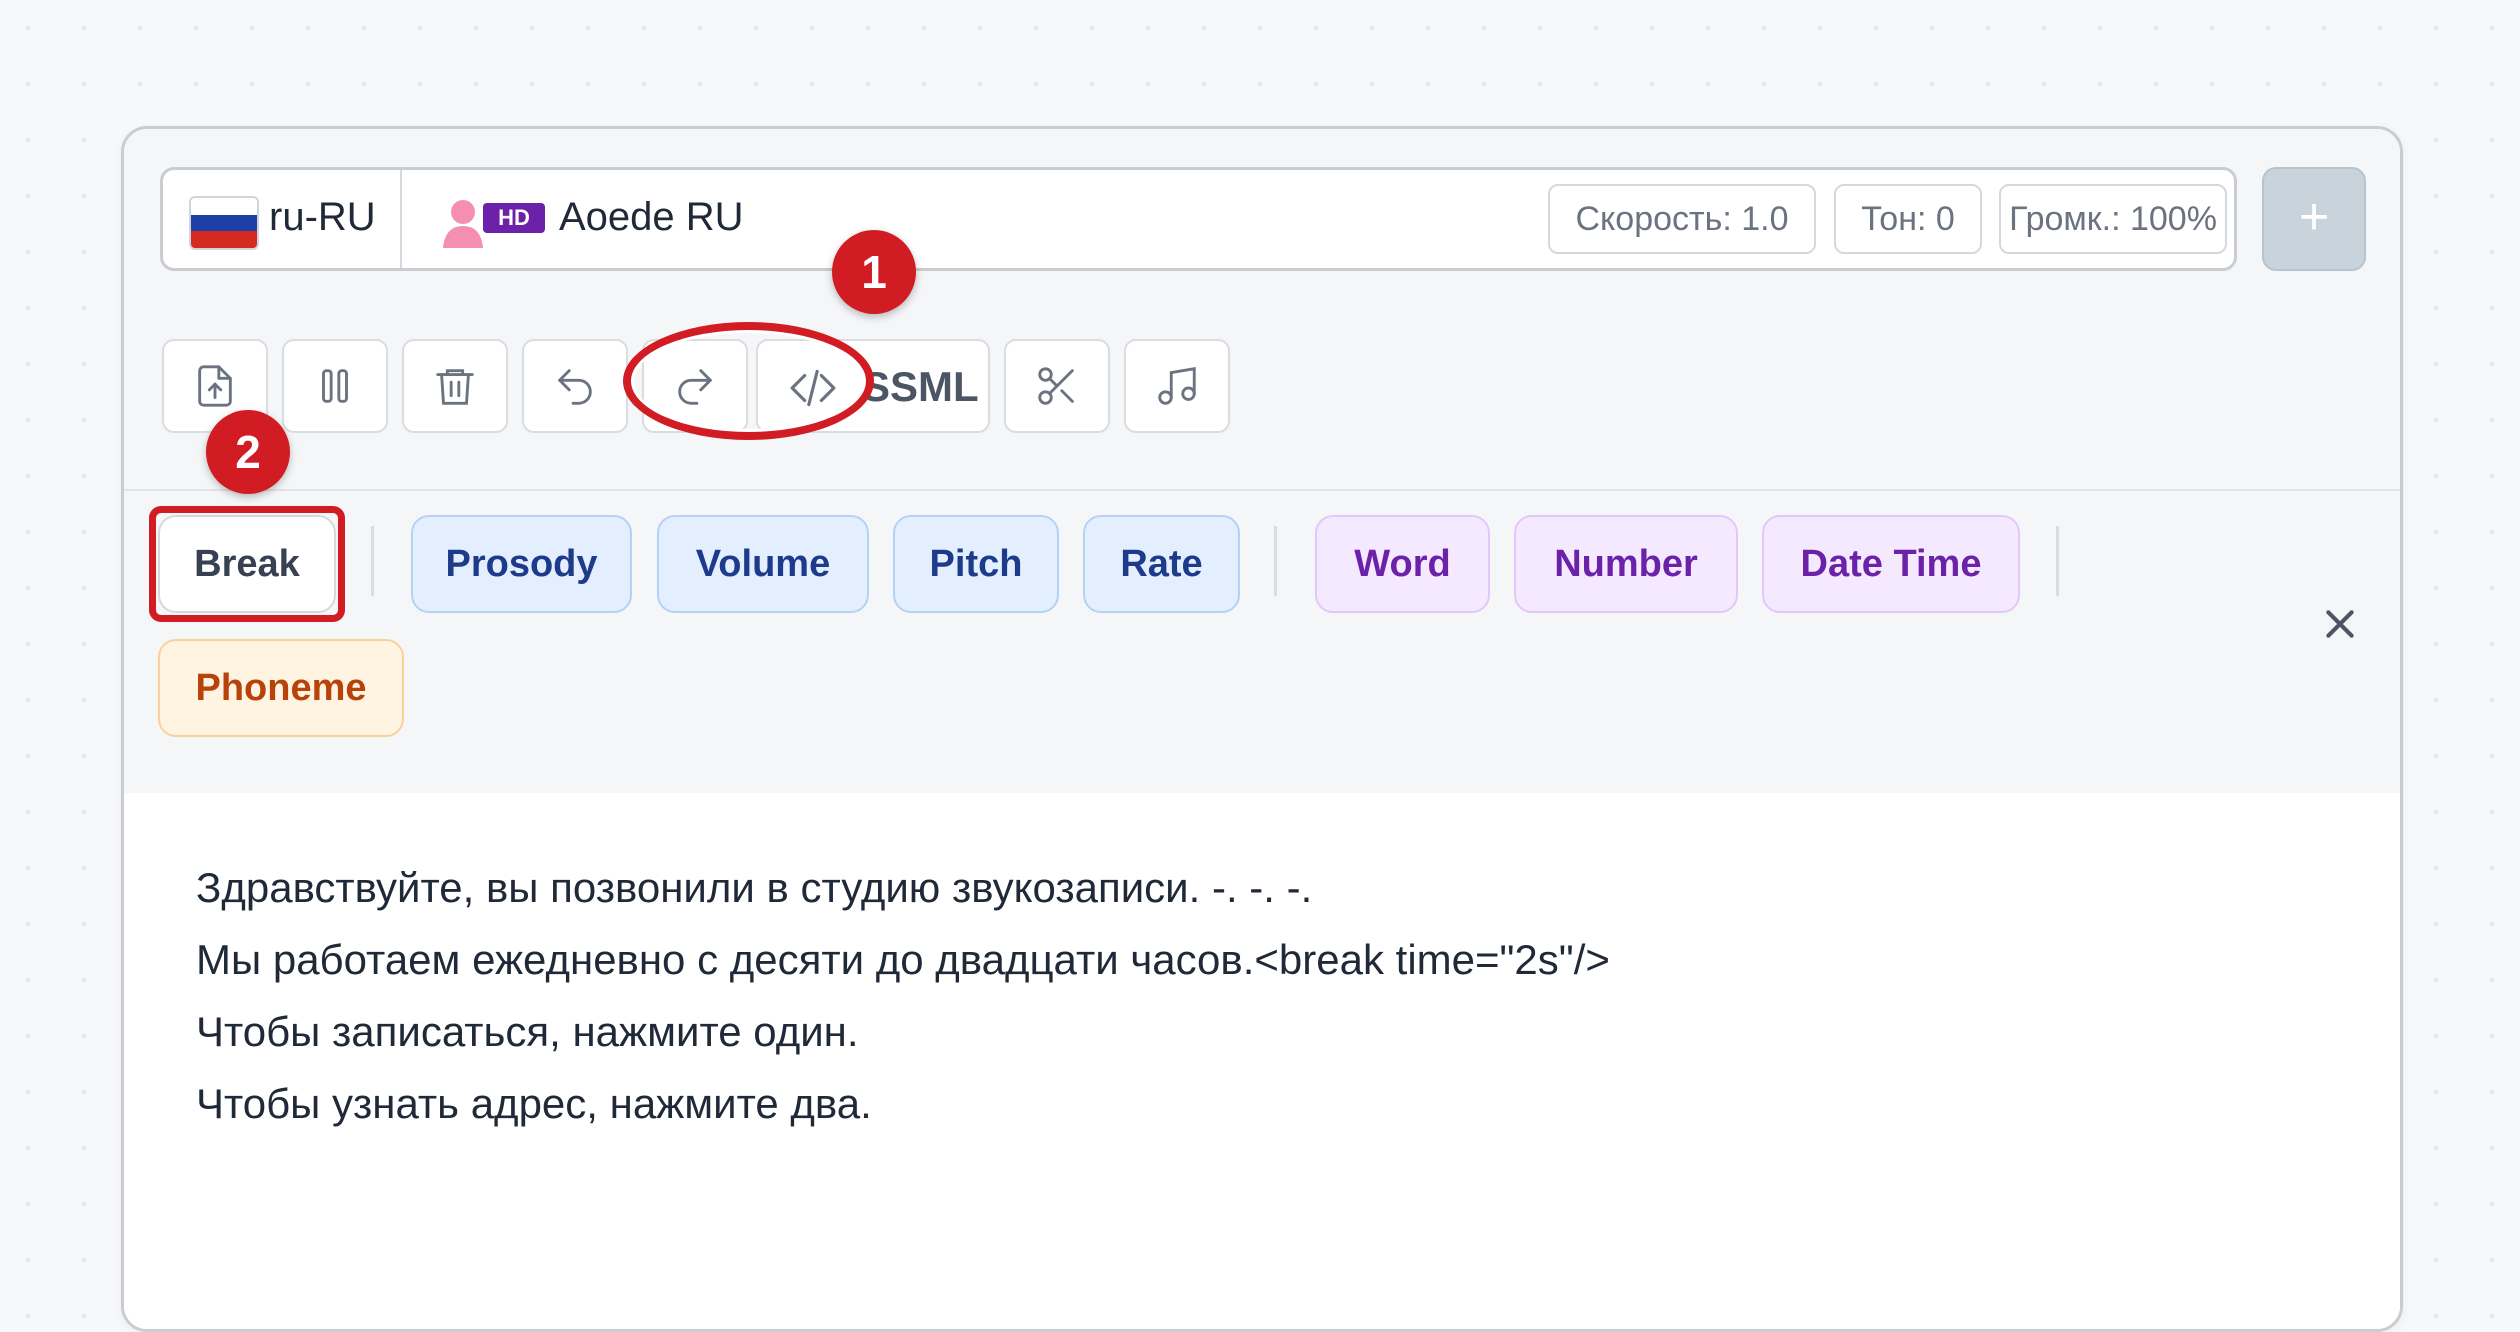 The image size is (2520, 1332). Describe the element at coordinates (874, 272) in the screenshot. I see `step-marker-1: 1` at that location.